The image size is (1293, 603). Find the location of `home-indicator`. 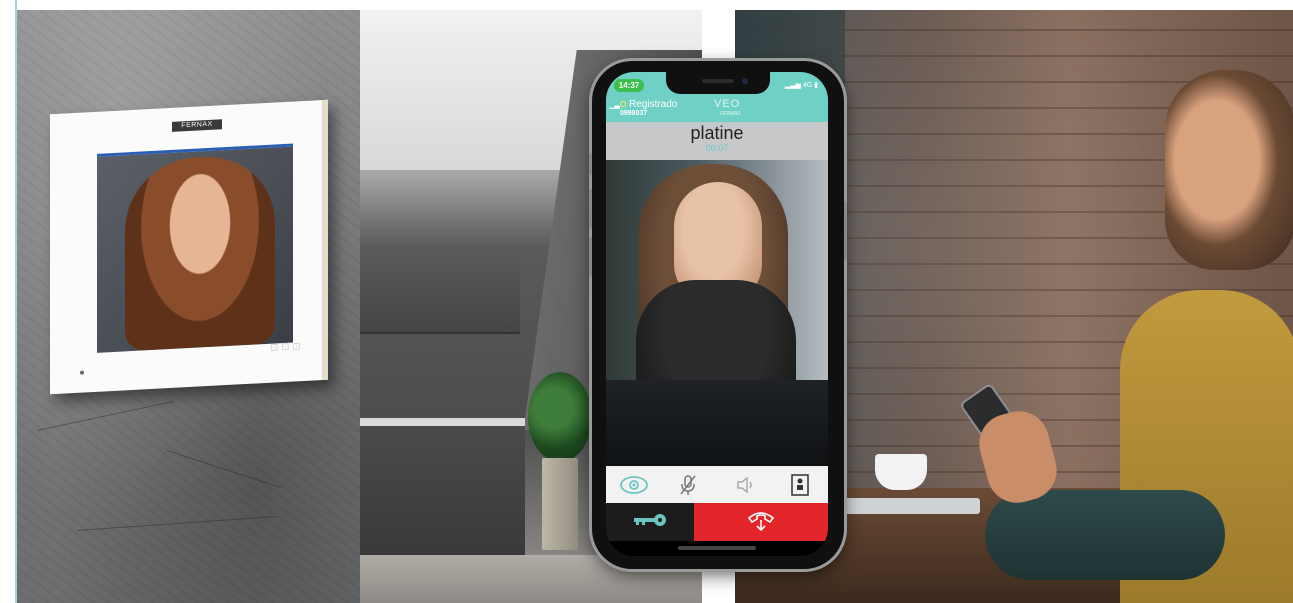

home-indicator is located at coordinates (717, 548).